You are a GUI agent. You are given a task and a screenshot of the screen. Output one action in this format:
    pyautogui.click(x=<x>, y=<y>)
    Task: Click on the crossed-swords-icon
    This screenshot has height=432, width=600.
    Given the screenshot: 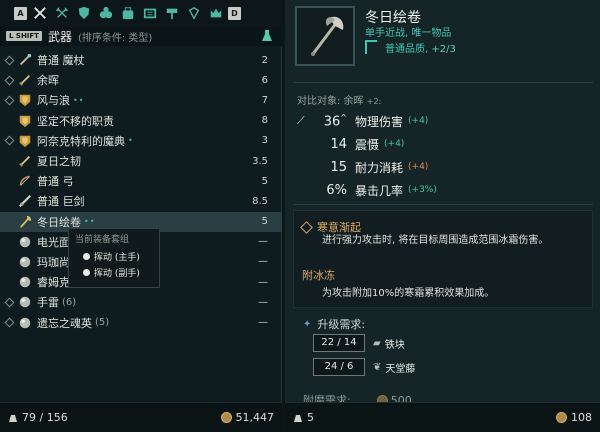 What is the action you would take?
    pyautogui.click(x=39, y=13)
    